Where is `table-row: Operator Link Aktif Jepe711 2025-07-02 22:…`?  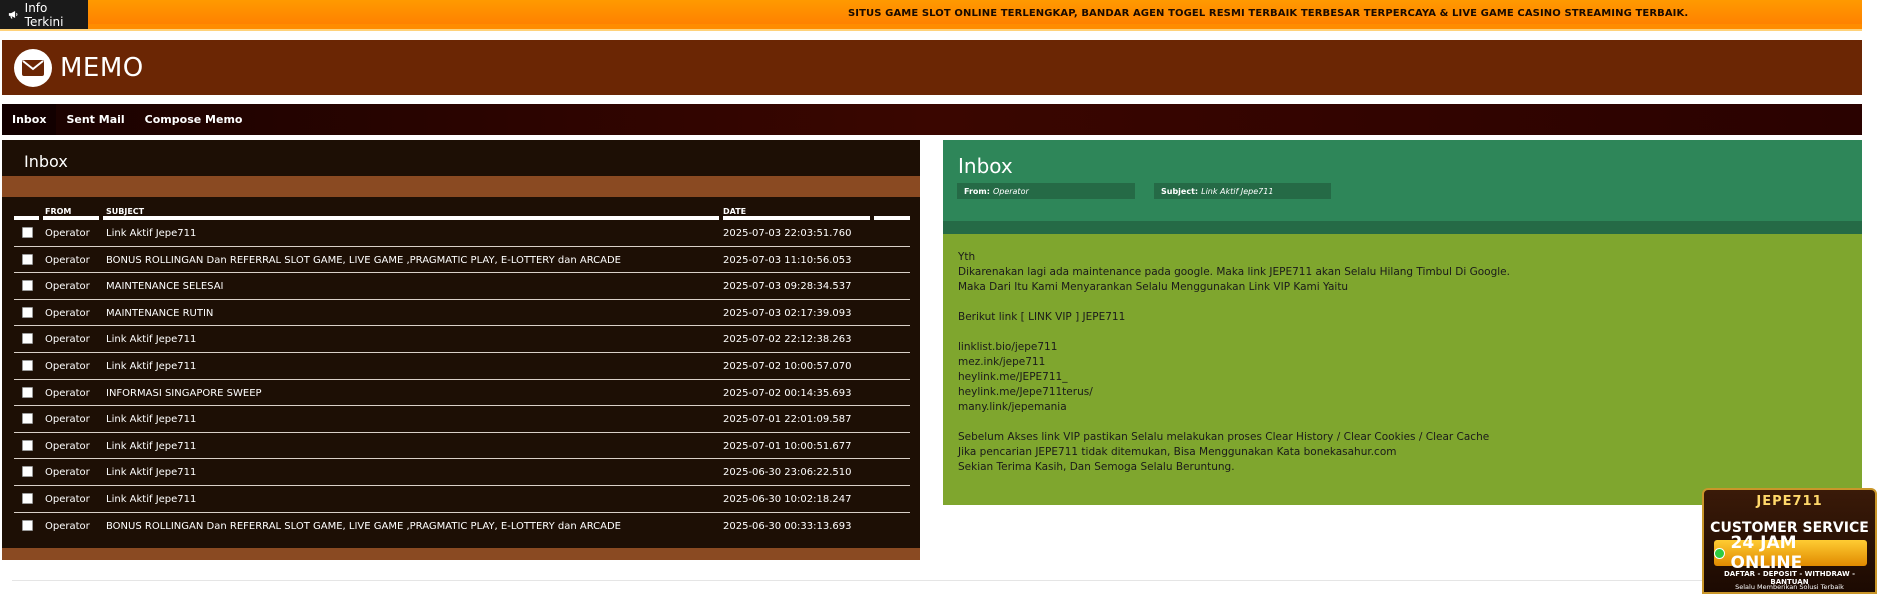
table-row: Operator Link Aktif Jepe711 2025-07-02 22:… is located at coordinates (462, 339).